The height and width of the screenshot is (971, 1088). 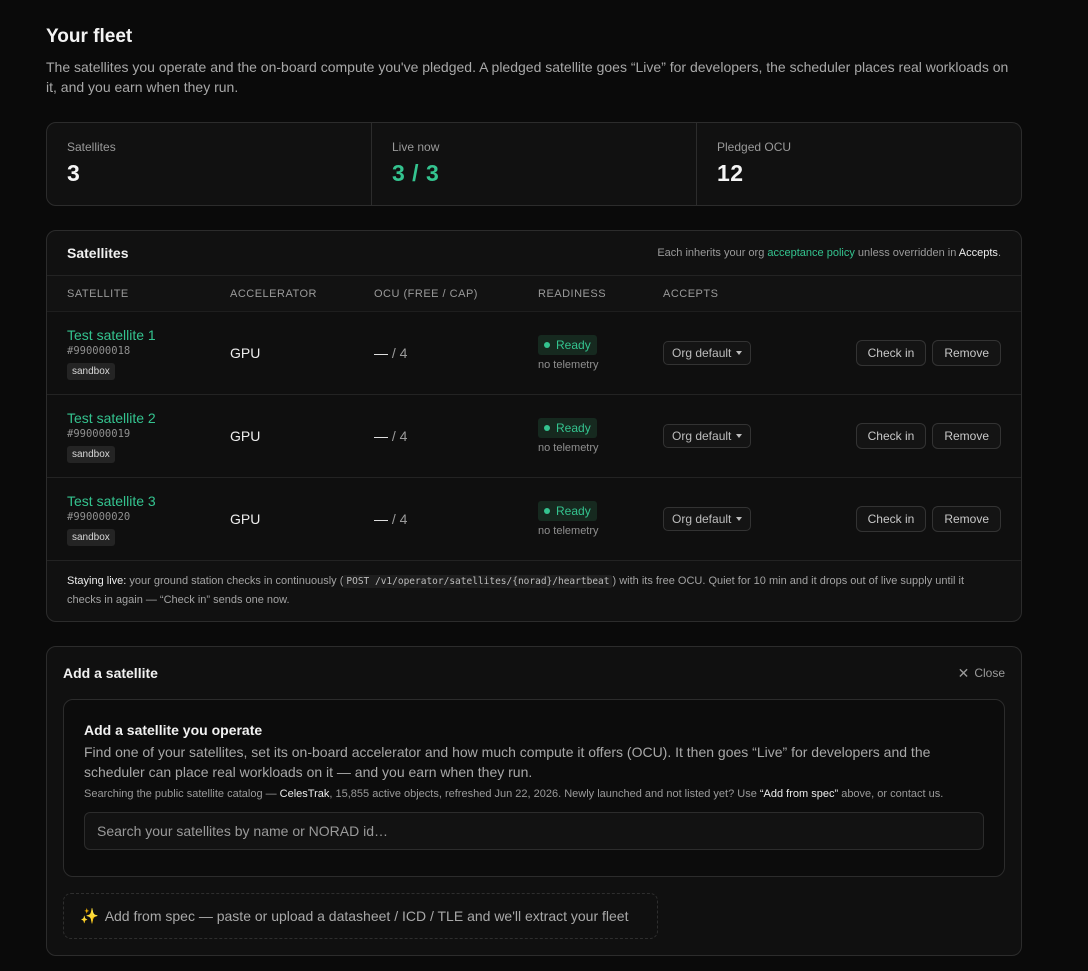 What do you see at coordinates (799, 794) in the screenshot?
I see `note-strong: “Add from spec”` at bounding box center [799, 794].